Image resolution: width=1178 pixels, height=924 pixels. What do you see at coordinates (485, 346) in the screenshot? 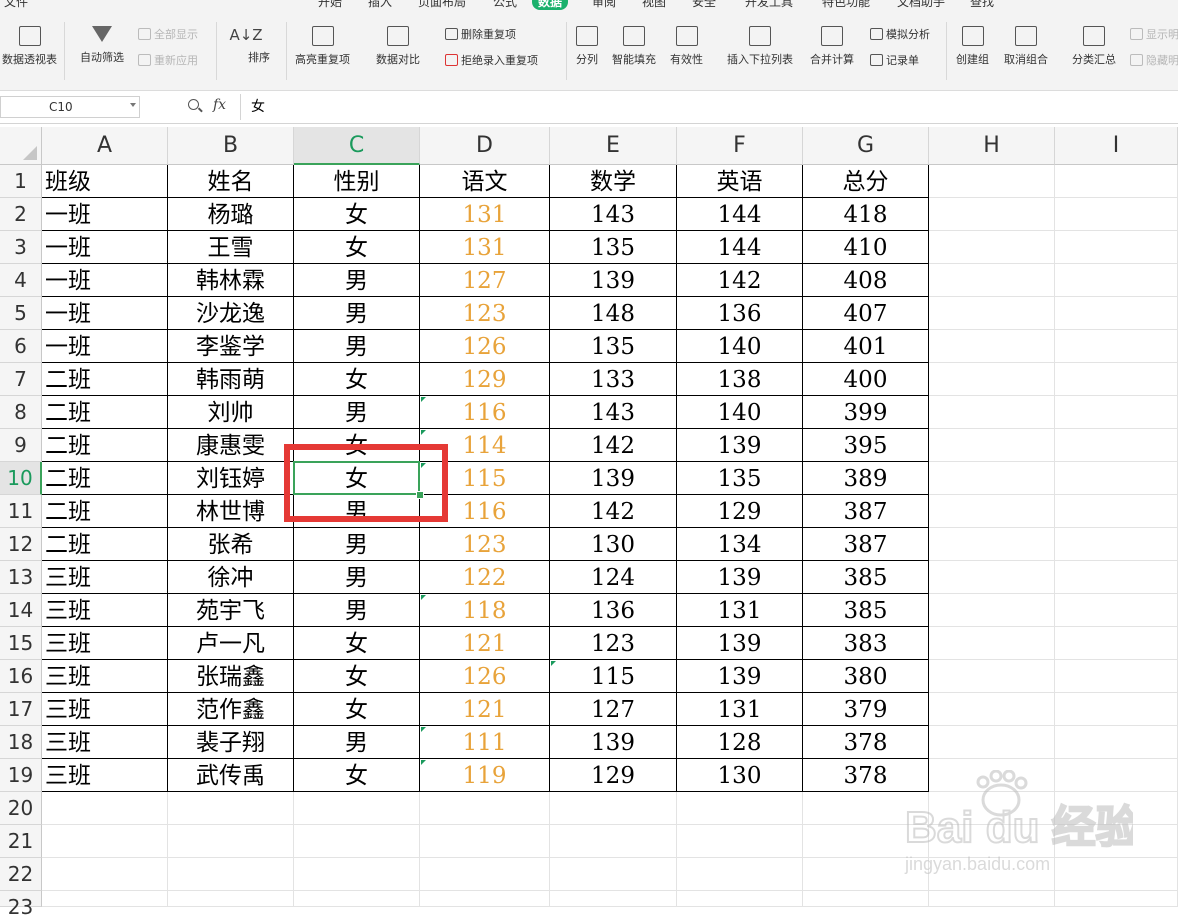
I see `cell-D6: 126` at bounding box center [485, 346].